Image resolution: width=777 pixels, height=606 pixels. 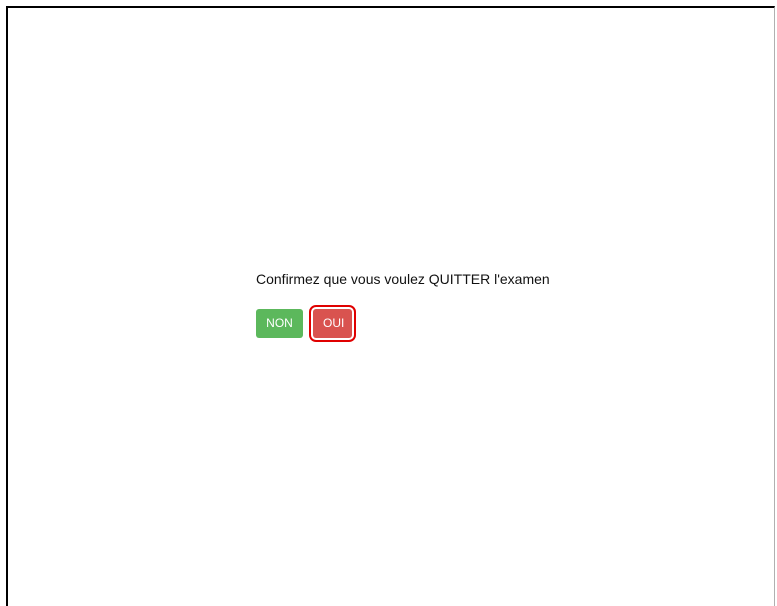 I want to click on yes-button-highlight: OUI, so click(x=332, y=323).